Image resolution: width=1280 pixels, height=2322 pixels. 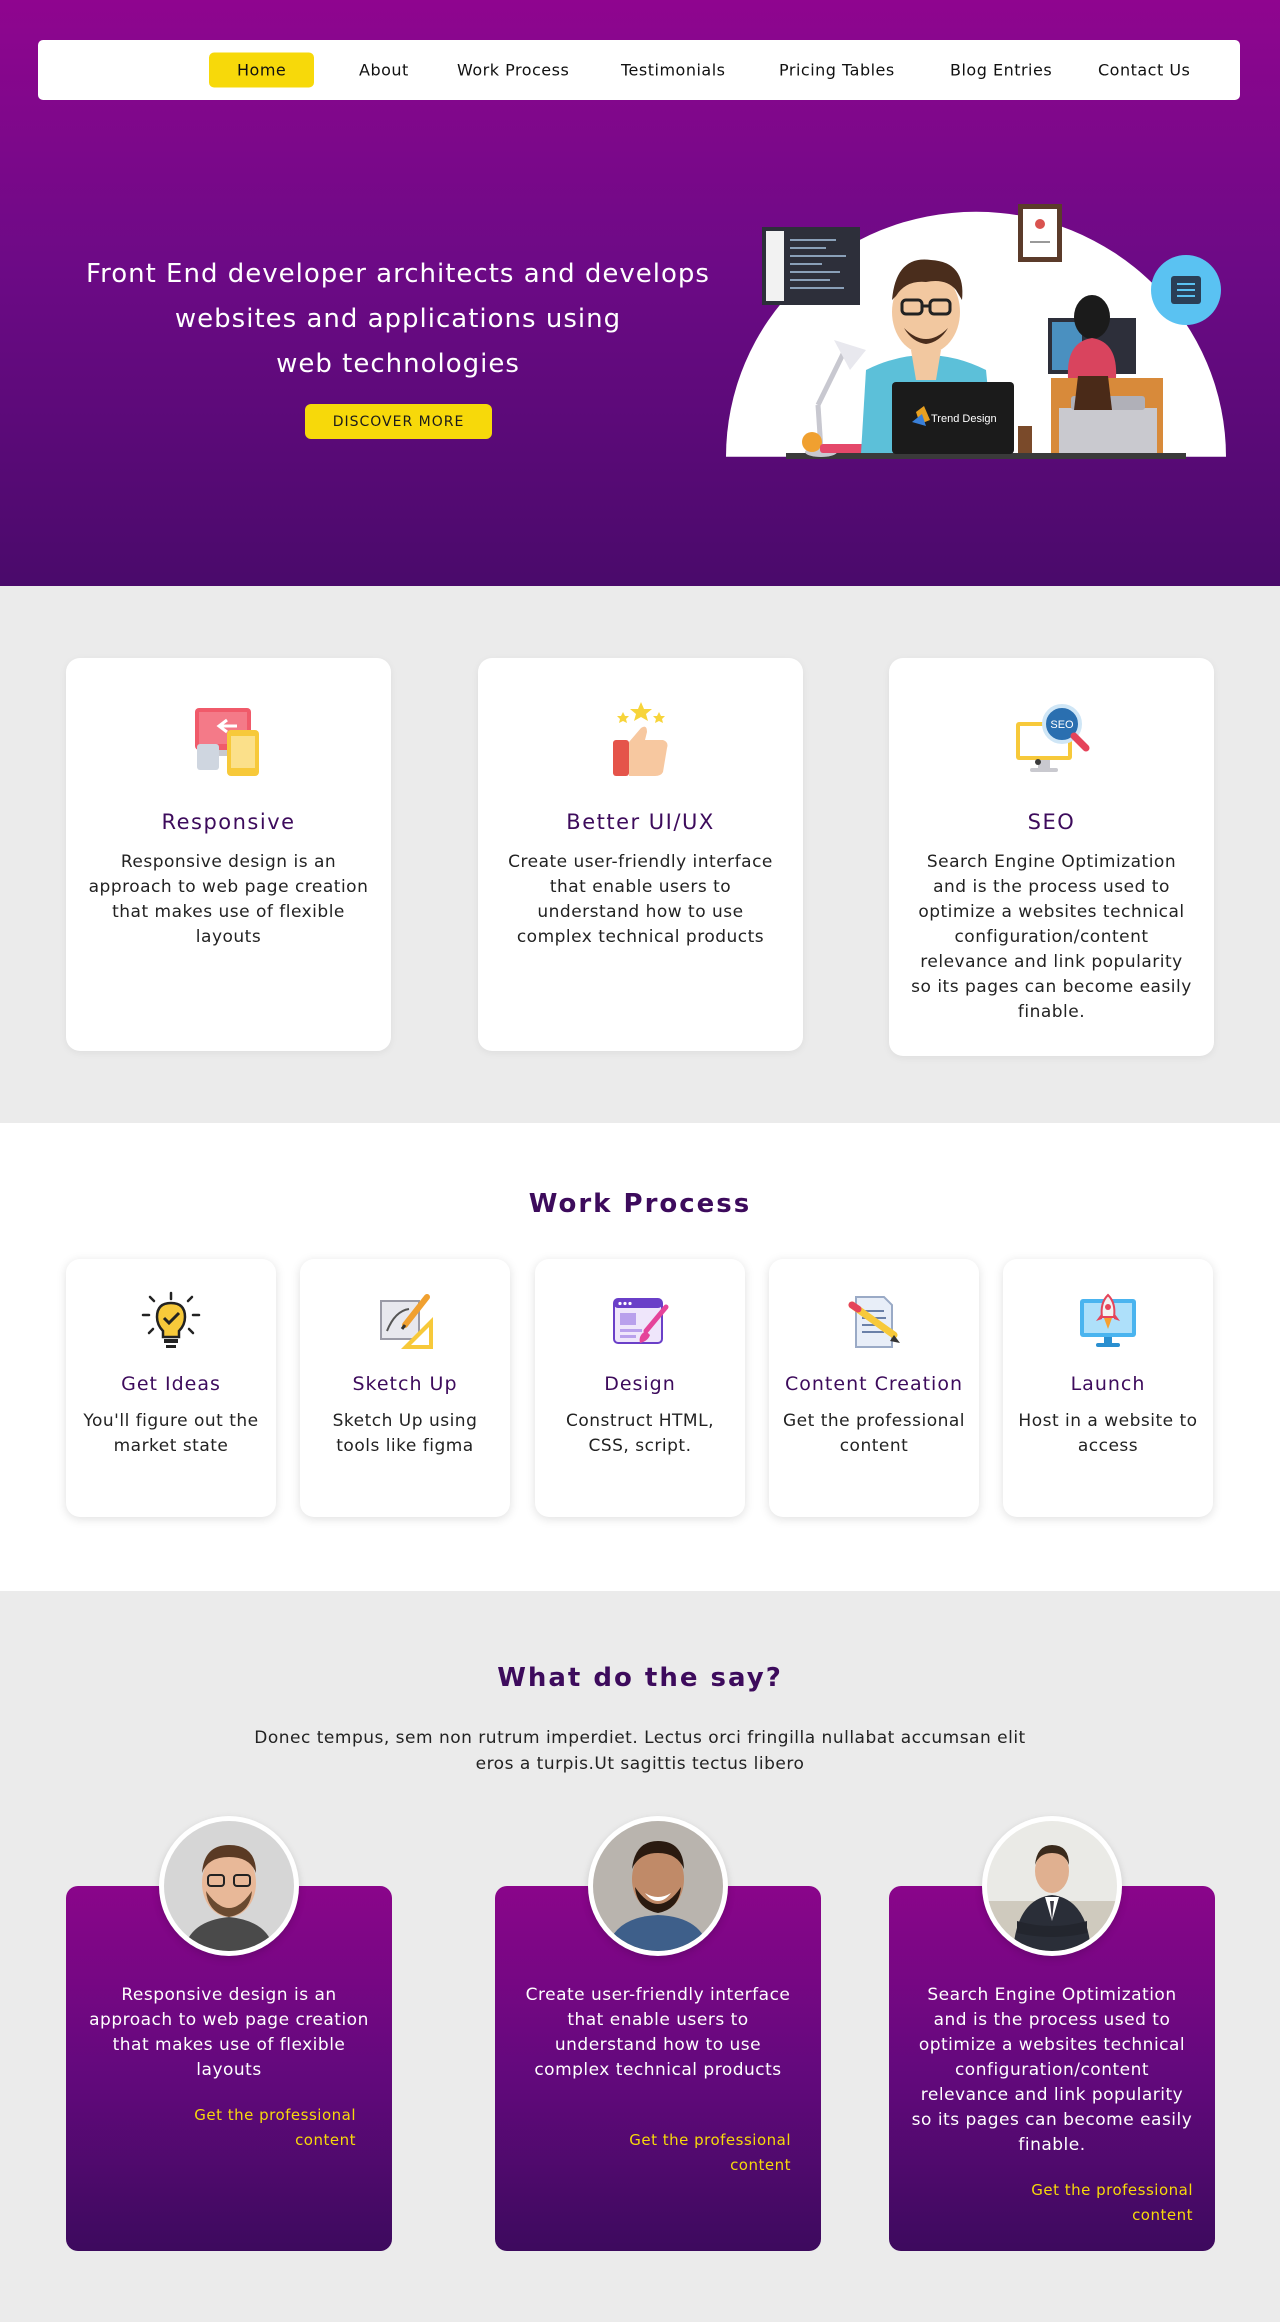 I want to click on step-card-design: Design Construct HTML, CSS, script., so click(x=640, y=1388).